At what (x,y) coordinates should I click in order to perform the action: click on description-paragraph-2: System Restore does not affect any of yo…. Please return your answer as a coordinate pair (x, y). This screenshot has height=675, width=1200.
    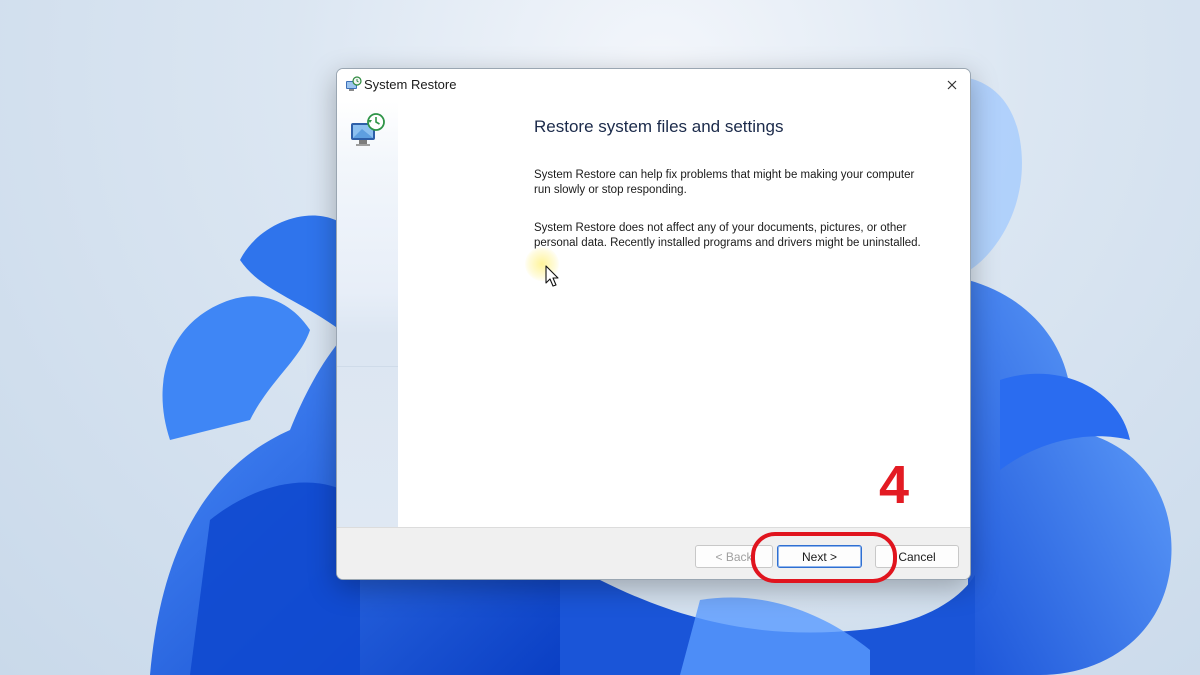
    Looking at the image, I should click on (727, 235).